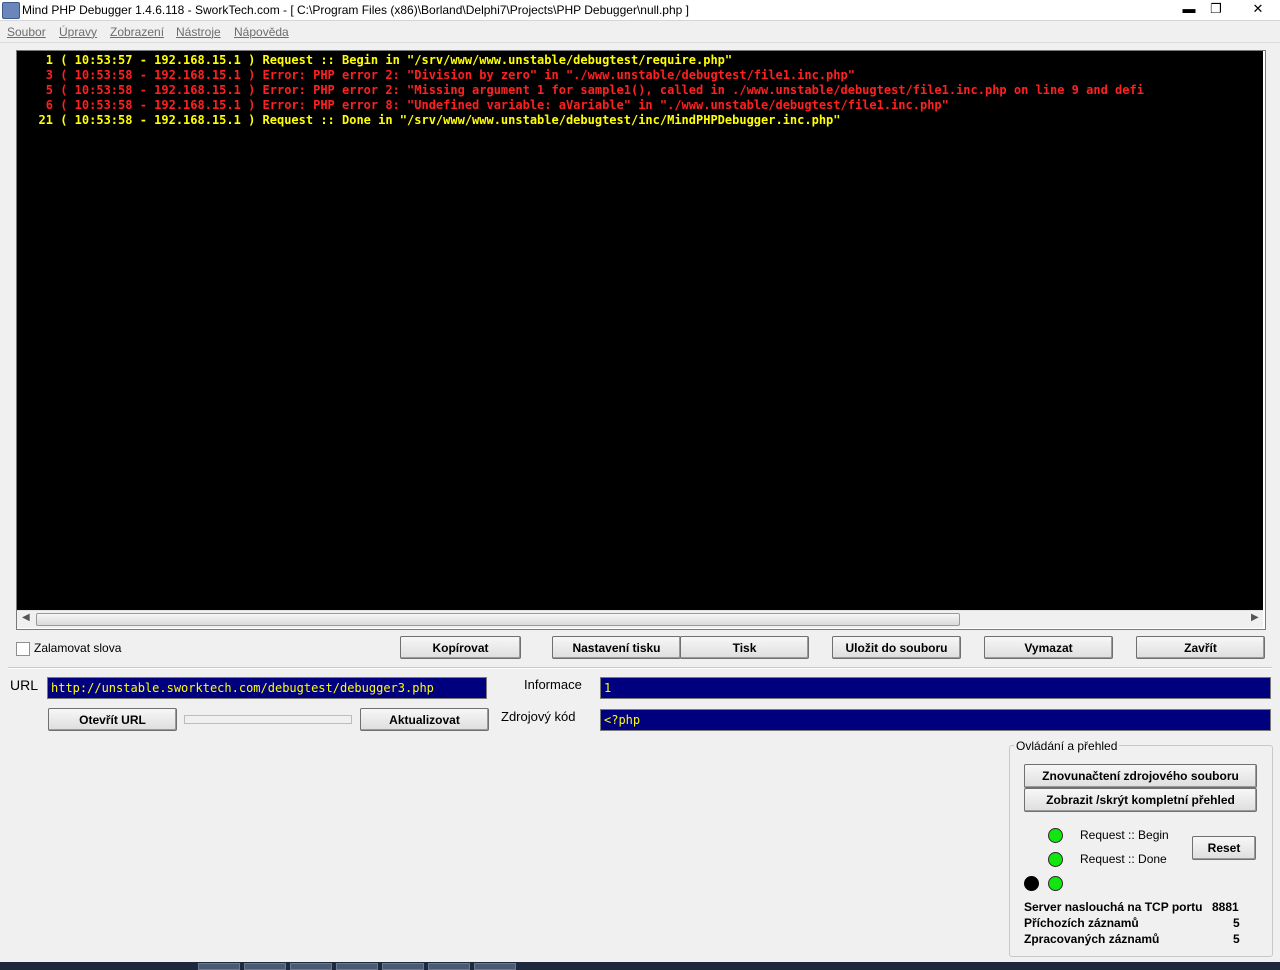  I want to click on scrollbar-thumb, so click(498, 619).